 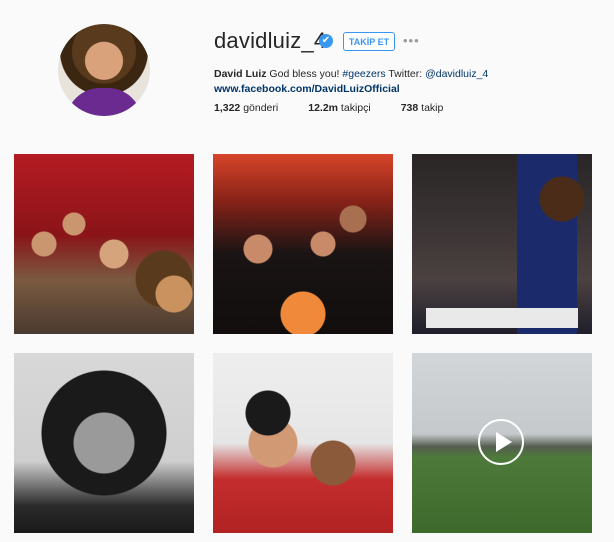 I want to click on profile-username: davidluiz_4, so click(x=270, y=40).